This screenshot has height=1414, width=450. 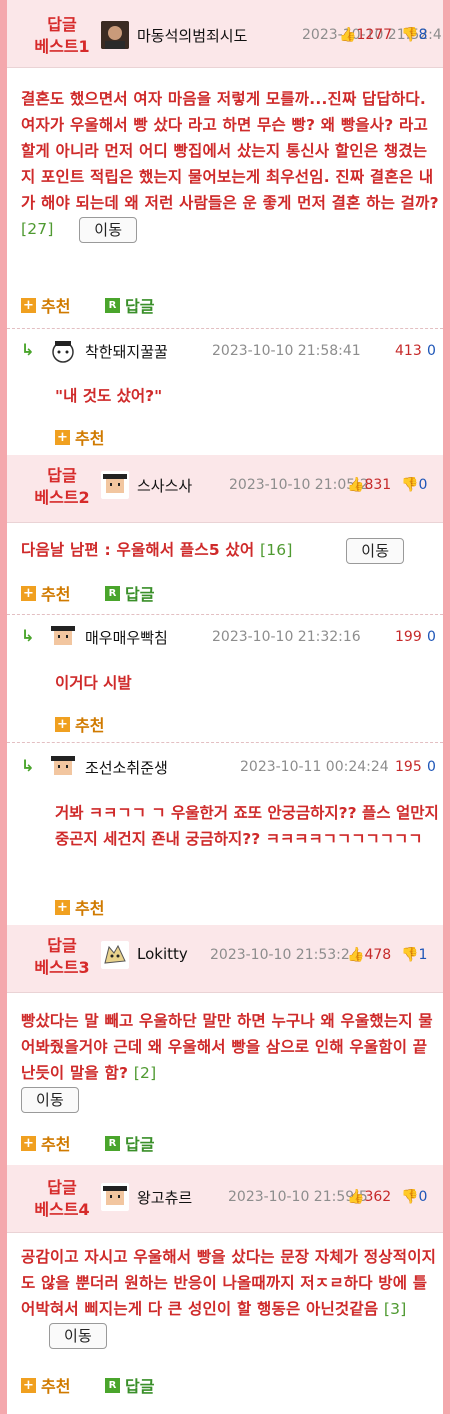 I want to click on comment-nickname: 왕고츄르, so click(x=164, y=1197).